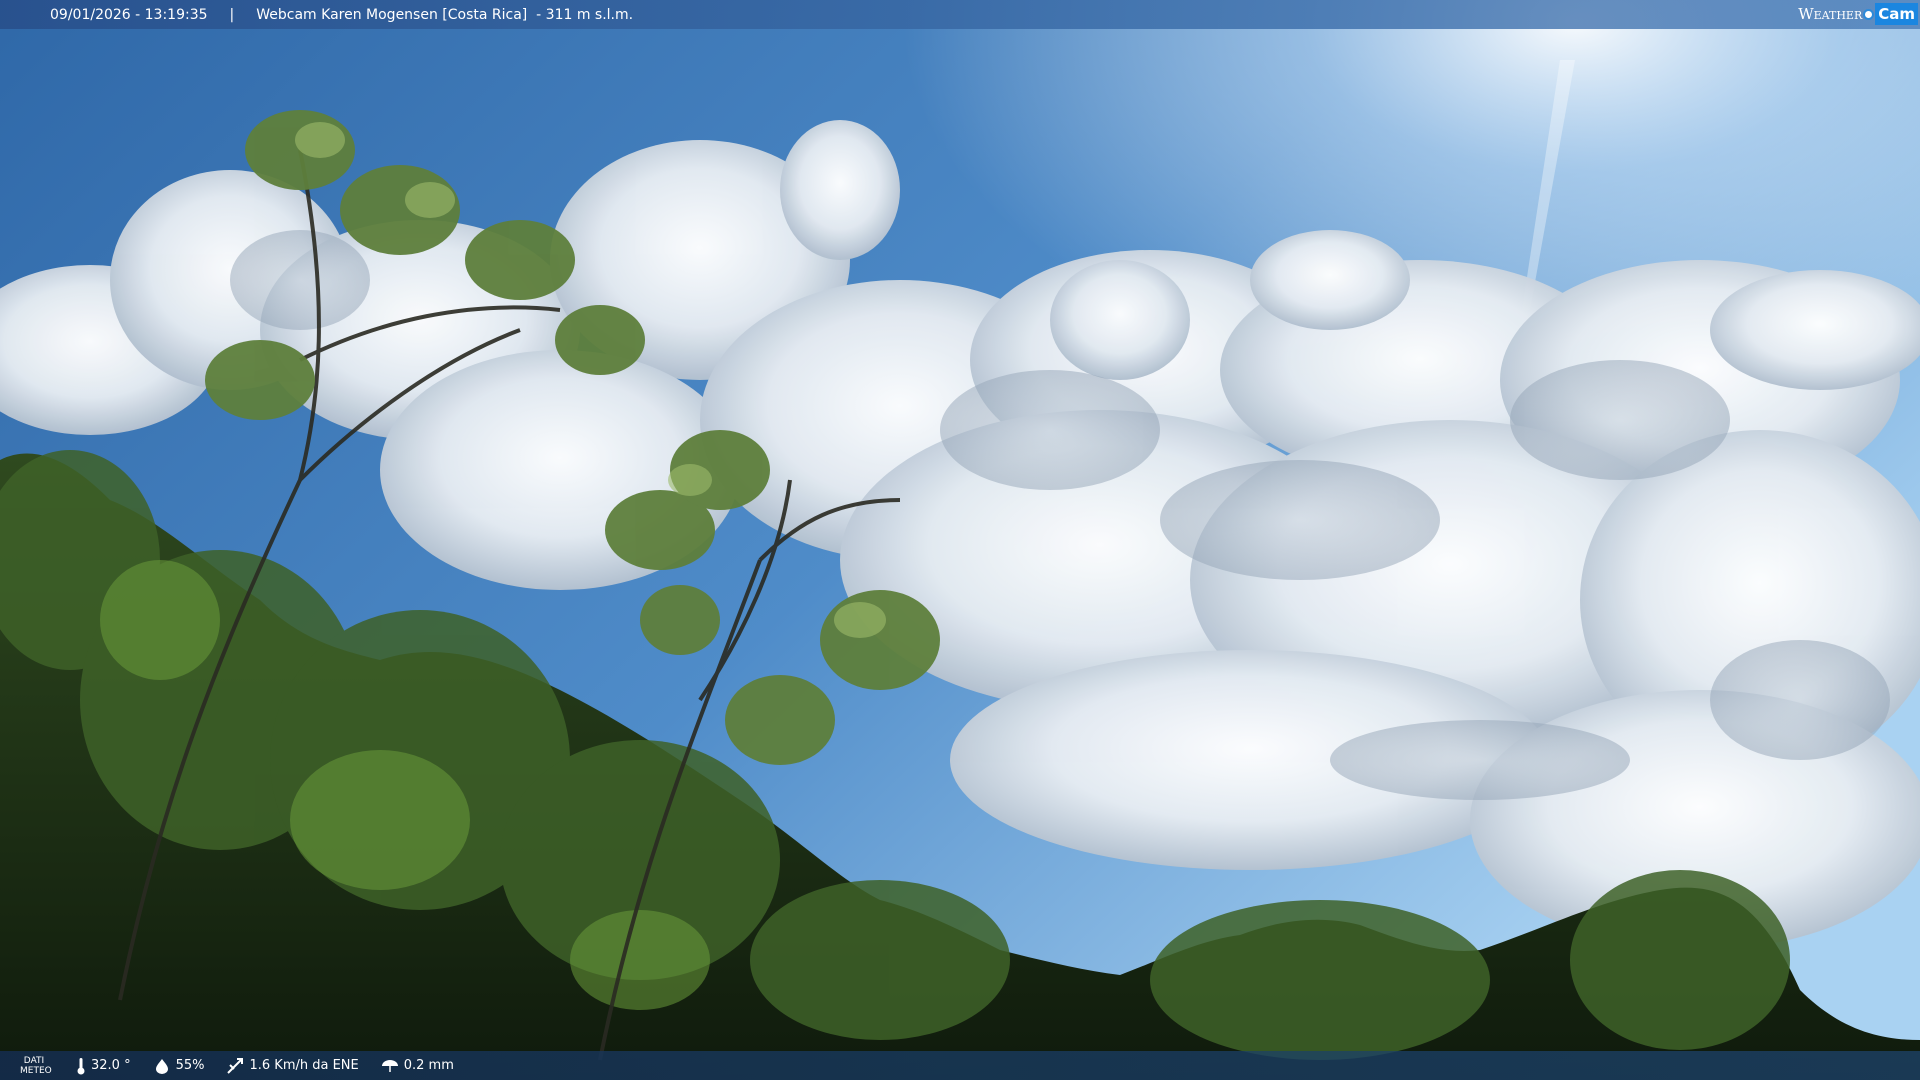 The image size is (1920, 1080). I want to click on wind-reading: 1.6 Km/h da ENE, so click(292, 1066).